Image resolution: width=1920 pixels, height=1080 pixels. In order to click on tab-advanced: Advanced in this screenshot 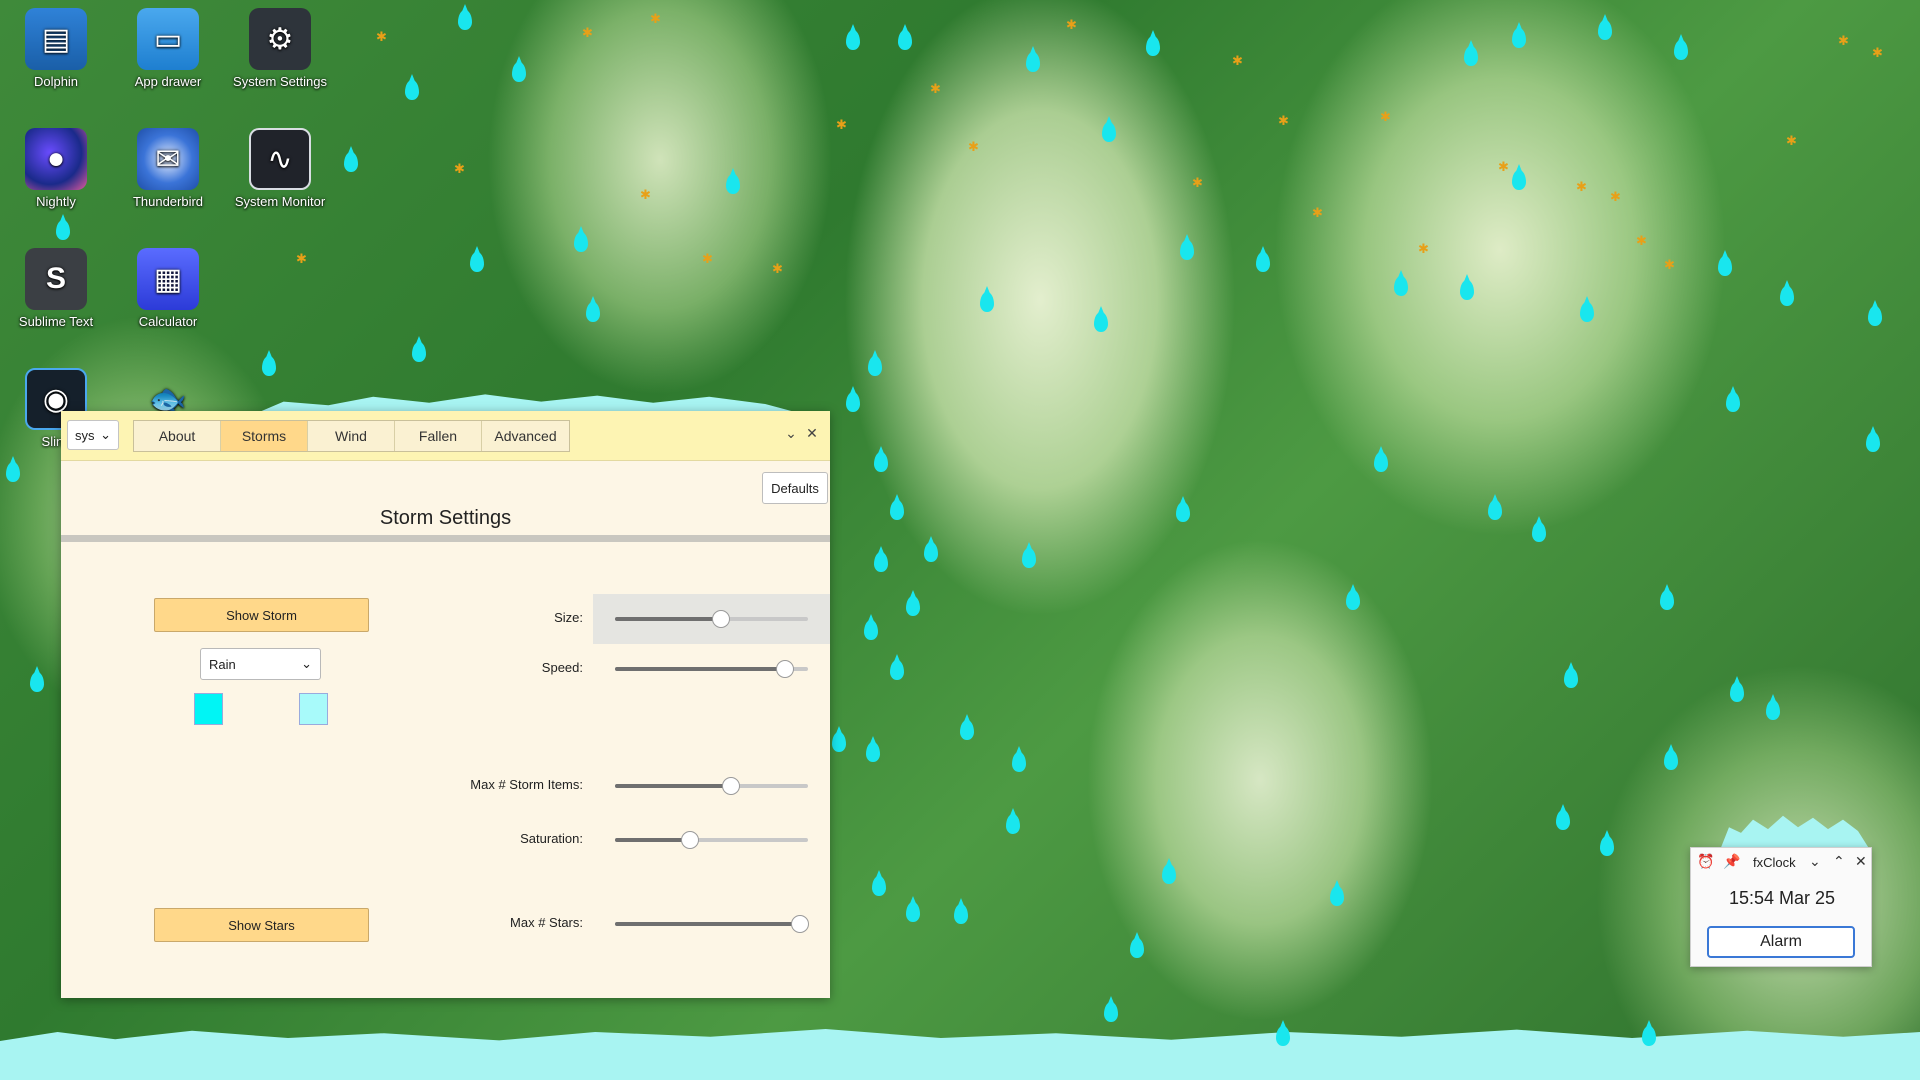, I will do `click(525, 436)`.